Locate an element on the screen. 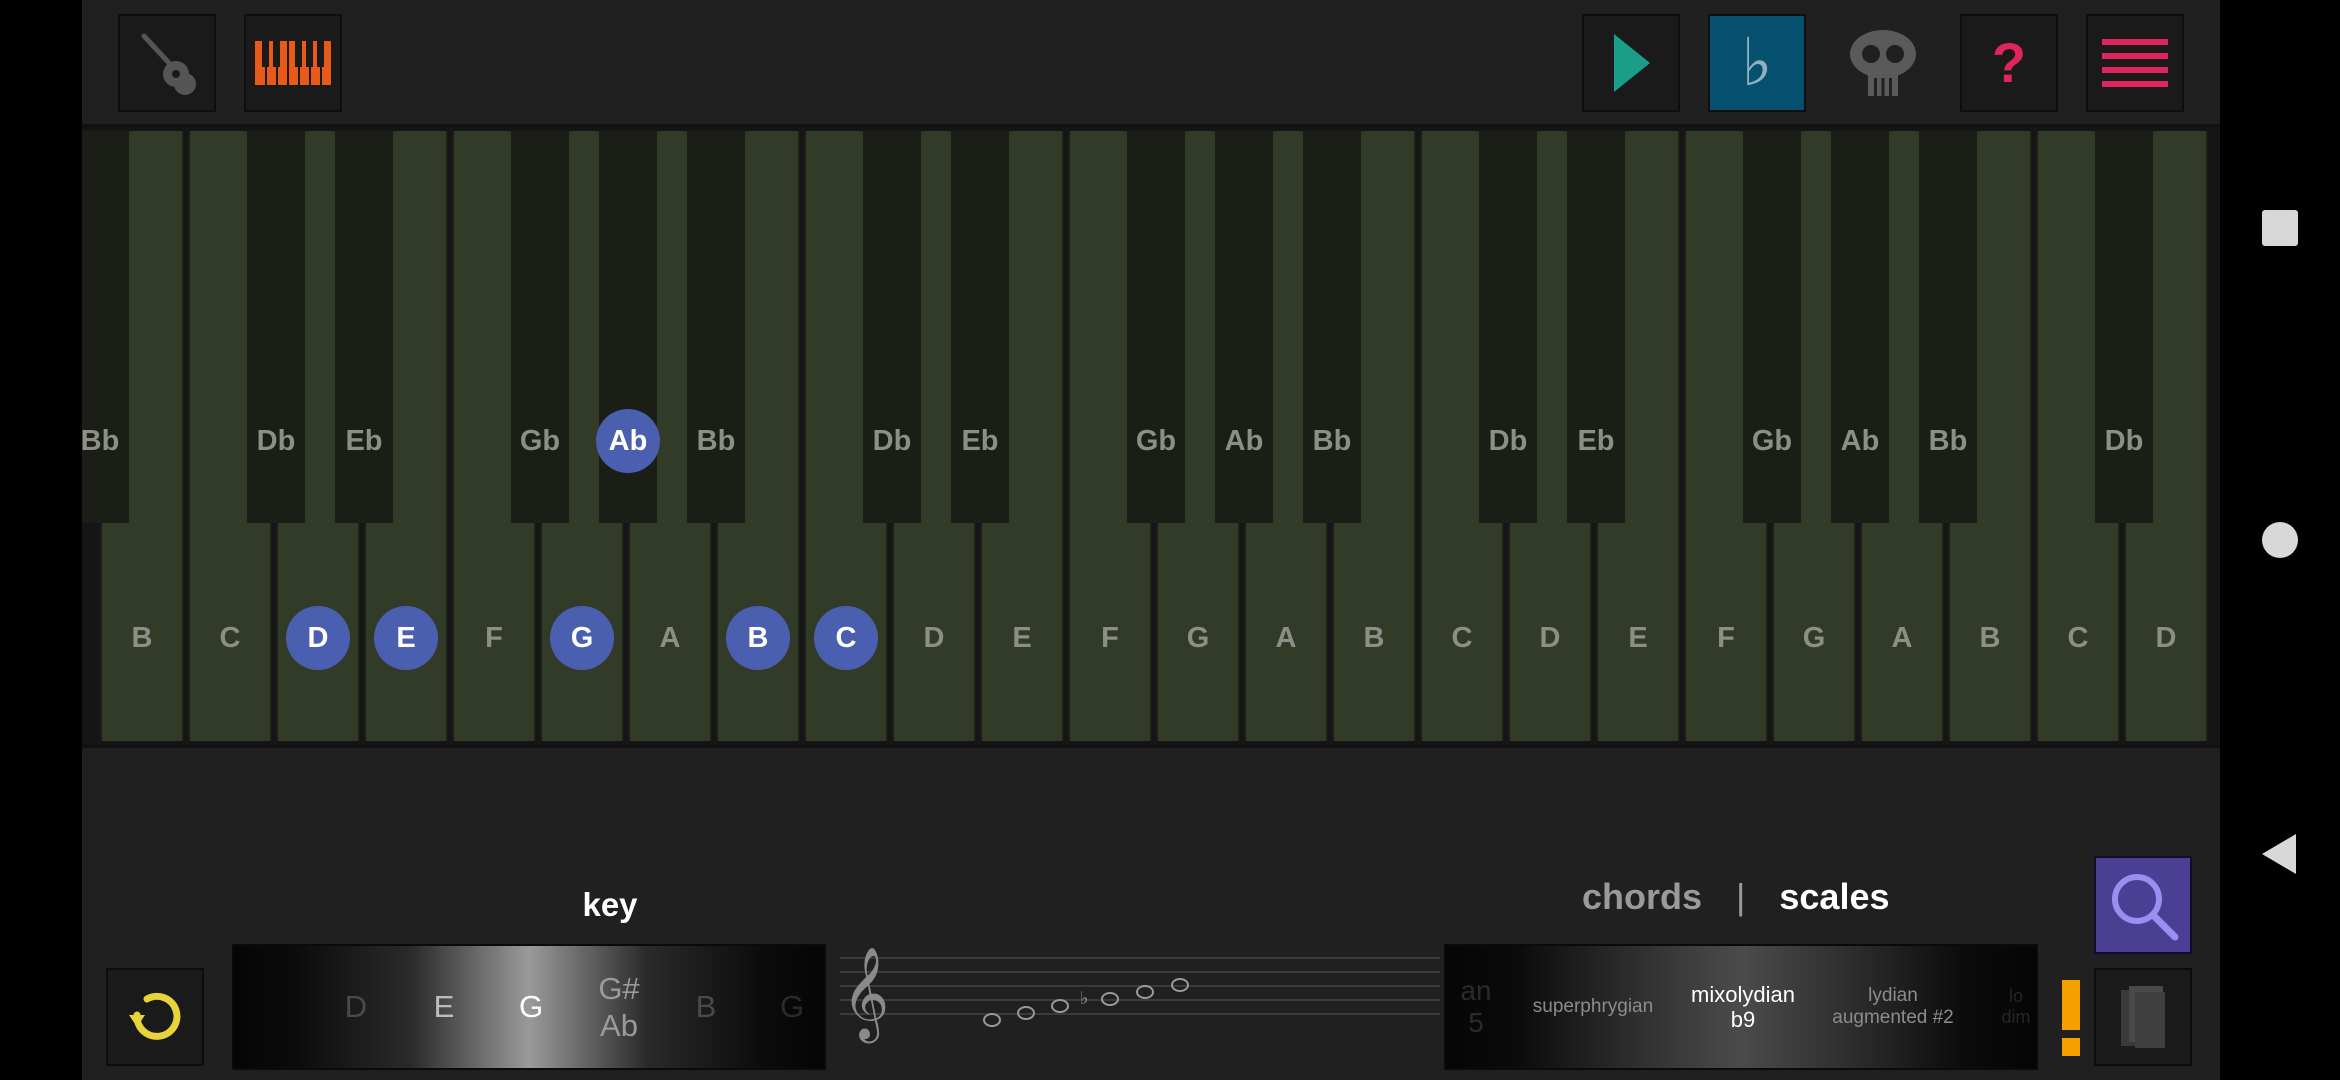  guitar-mode-button is located at coordinates (167, 63).